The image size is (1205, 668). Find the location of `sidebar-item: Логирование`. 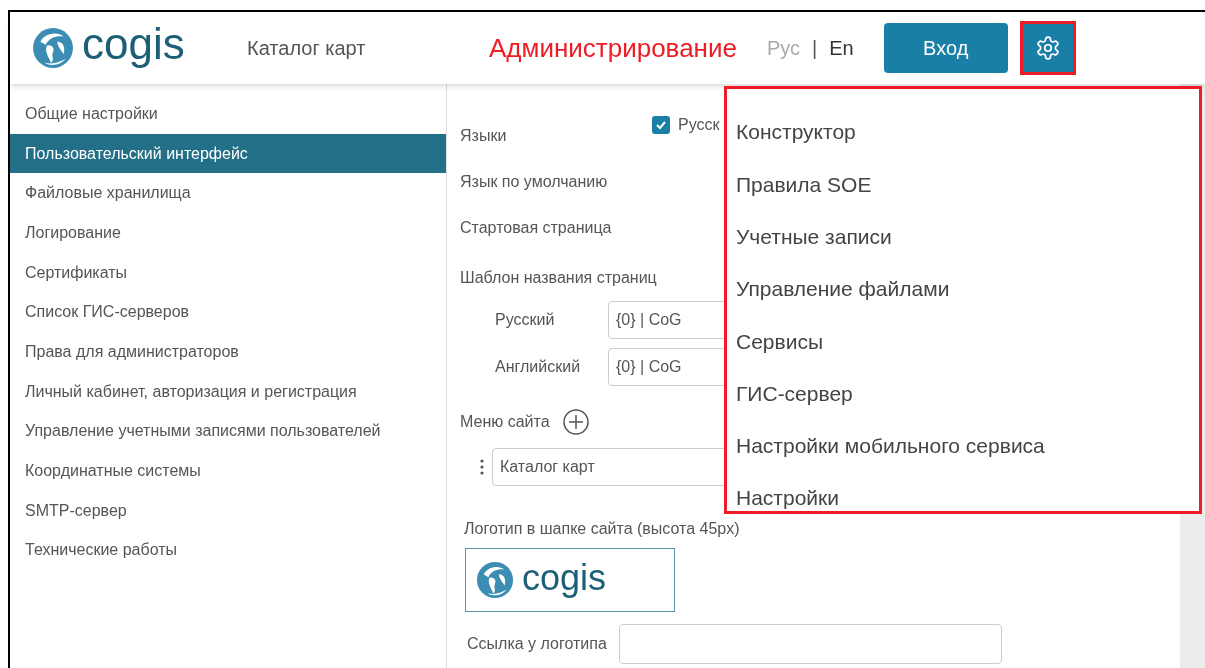

sidebar-item: Логирование is located at coordinates (228, 233).